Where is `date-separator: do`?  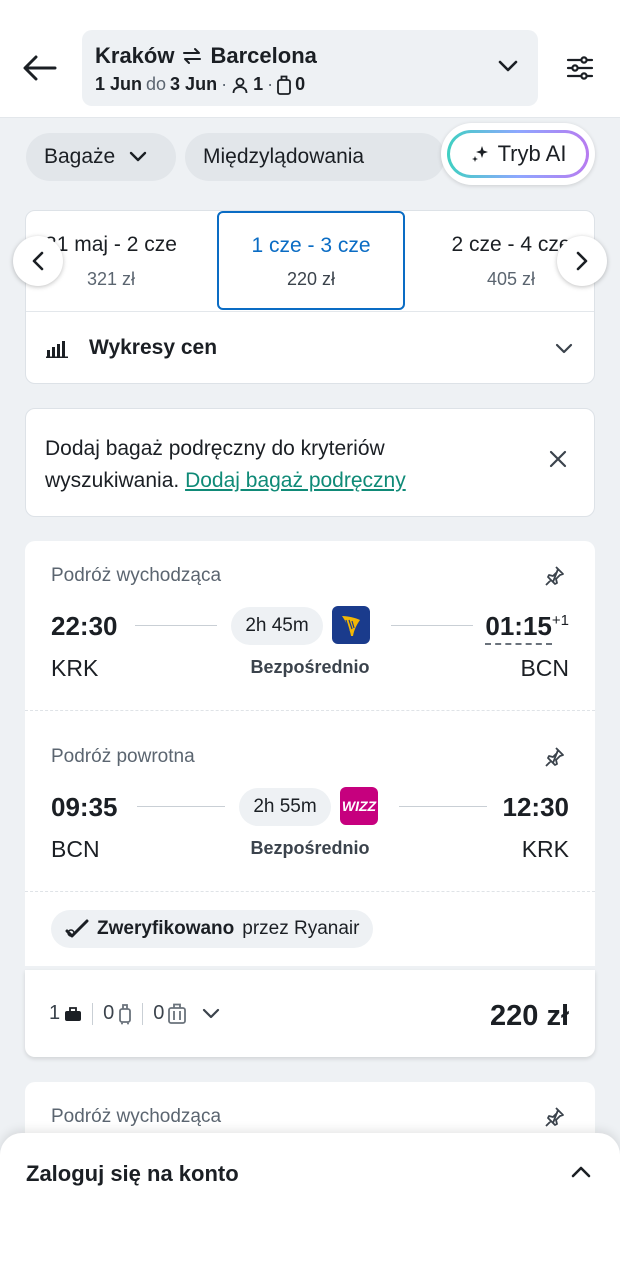 date-separator: do is located at coordinates (156, 84).